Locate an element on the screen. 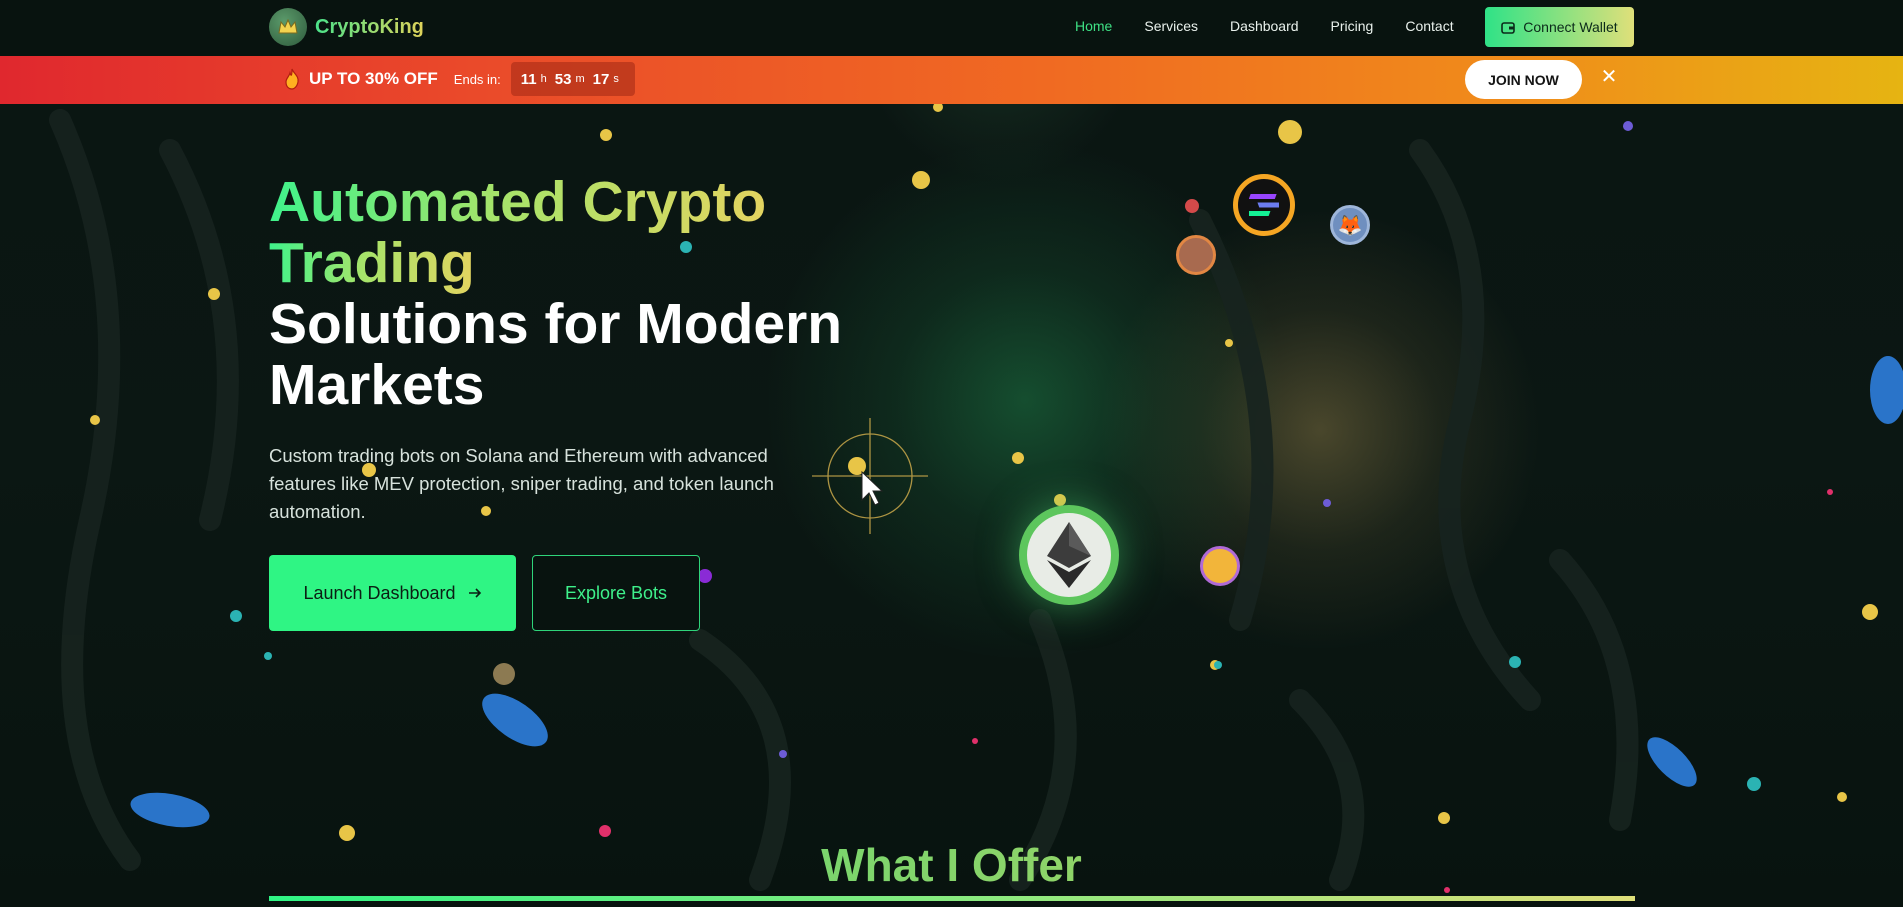  ethereum-token-icon is located at coordinates (1069, 555).